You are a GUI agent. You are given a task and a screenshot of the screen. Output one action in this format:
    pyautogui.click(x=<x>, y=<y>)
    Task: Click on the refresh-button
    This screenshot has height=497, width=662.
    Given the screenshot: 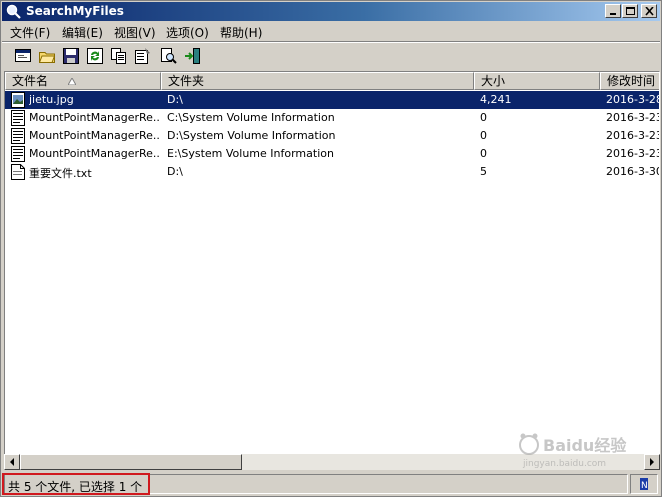 What is the action you would take?
    pyautogui.click(x=95, y=56)
    